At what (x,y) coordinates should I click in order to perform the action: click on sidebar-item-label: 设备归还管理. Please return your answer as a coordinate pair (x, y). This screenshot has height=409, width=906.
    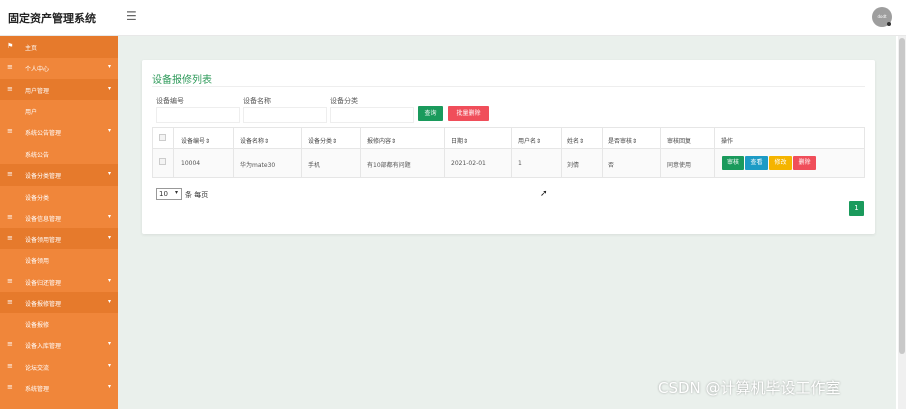
    Looking at the image, I should click on (43, 283).